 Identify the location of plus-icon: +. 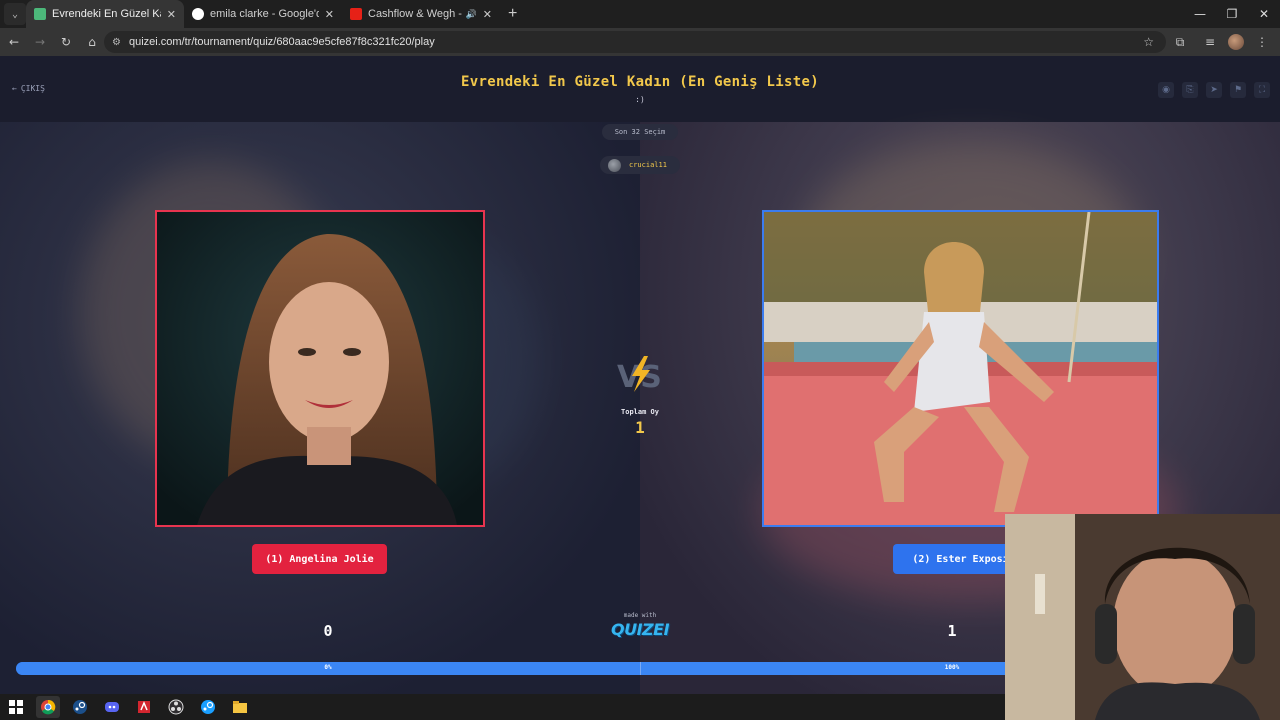
(512, 14).